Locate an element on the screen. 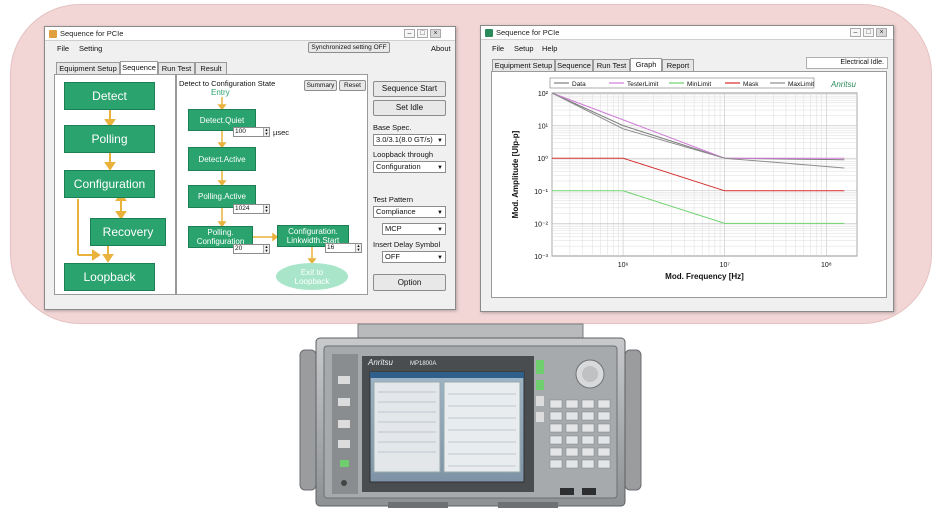  legend-label-data: Data is located at coordinates (579, 84).